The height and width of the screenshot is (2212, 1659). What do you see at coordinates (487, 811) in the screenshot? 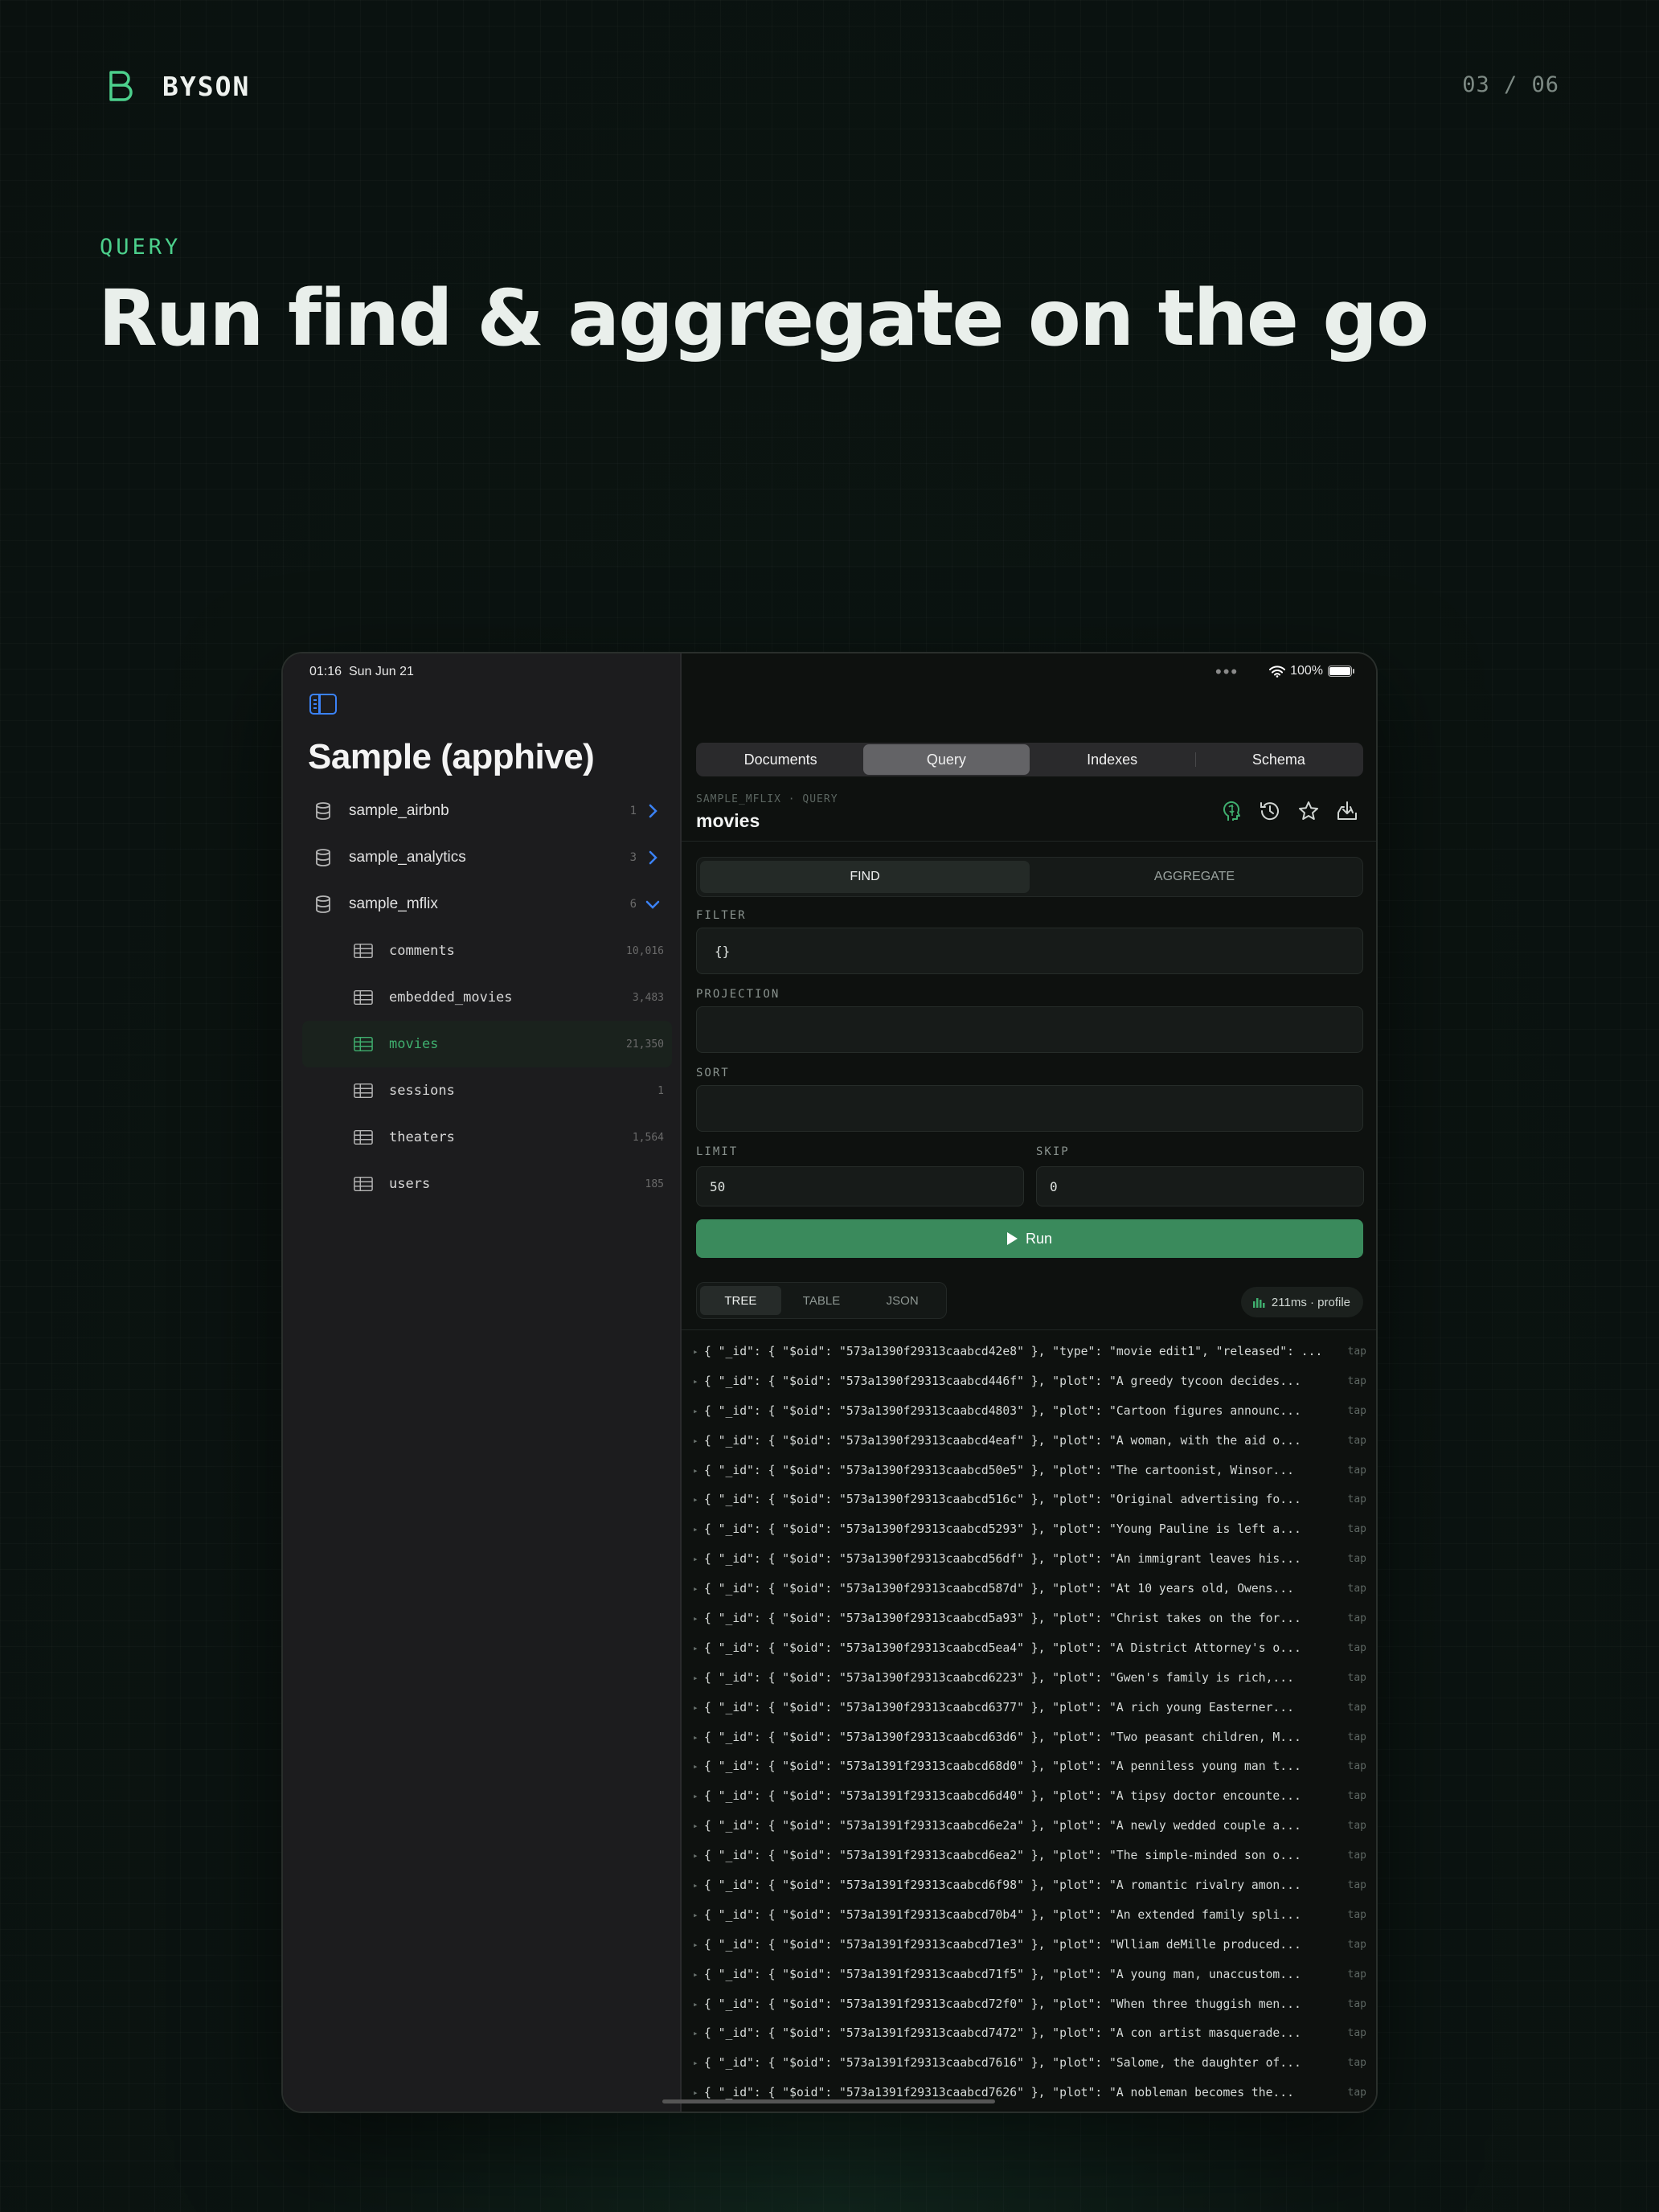
I see `database-item-sample-airbnb: sample_airbnb 1` at bounding box center [487, 811].